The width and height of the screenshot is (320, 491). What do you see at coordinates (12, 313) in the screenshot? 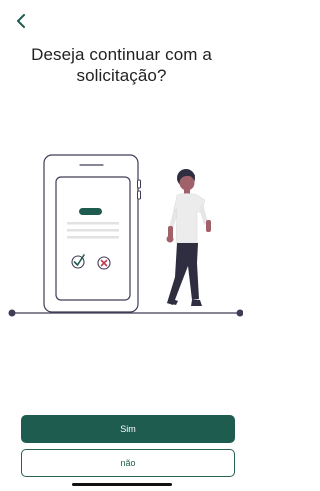
I see `floor-dot-left` at bounding box center [12, 313].